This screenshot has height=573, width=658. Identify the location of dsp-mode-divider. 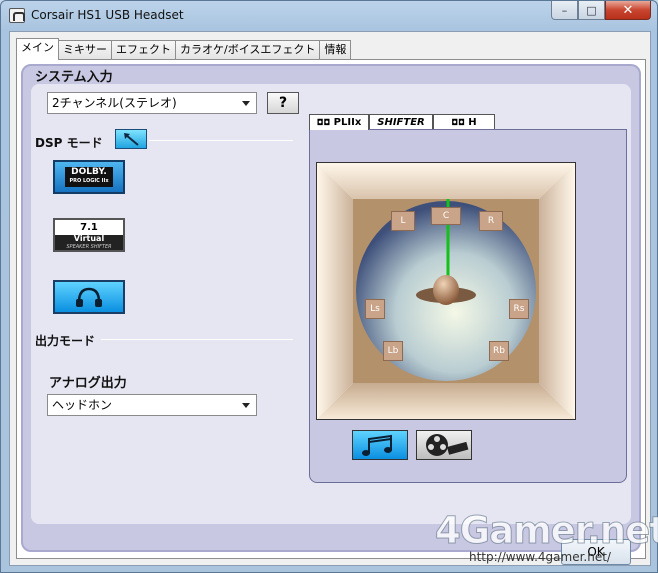
(221, 140).